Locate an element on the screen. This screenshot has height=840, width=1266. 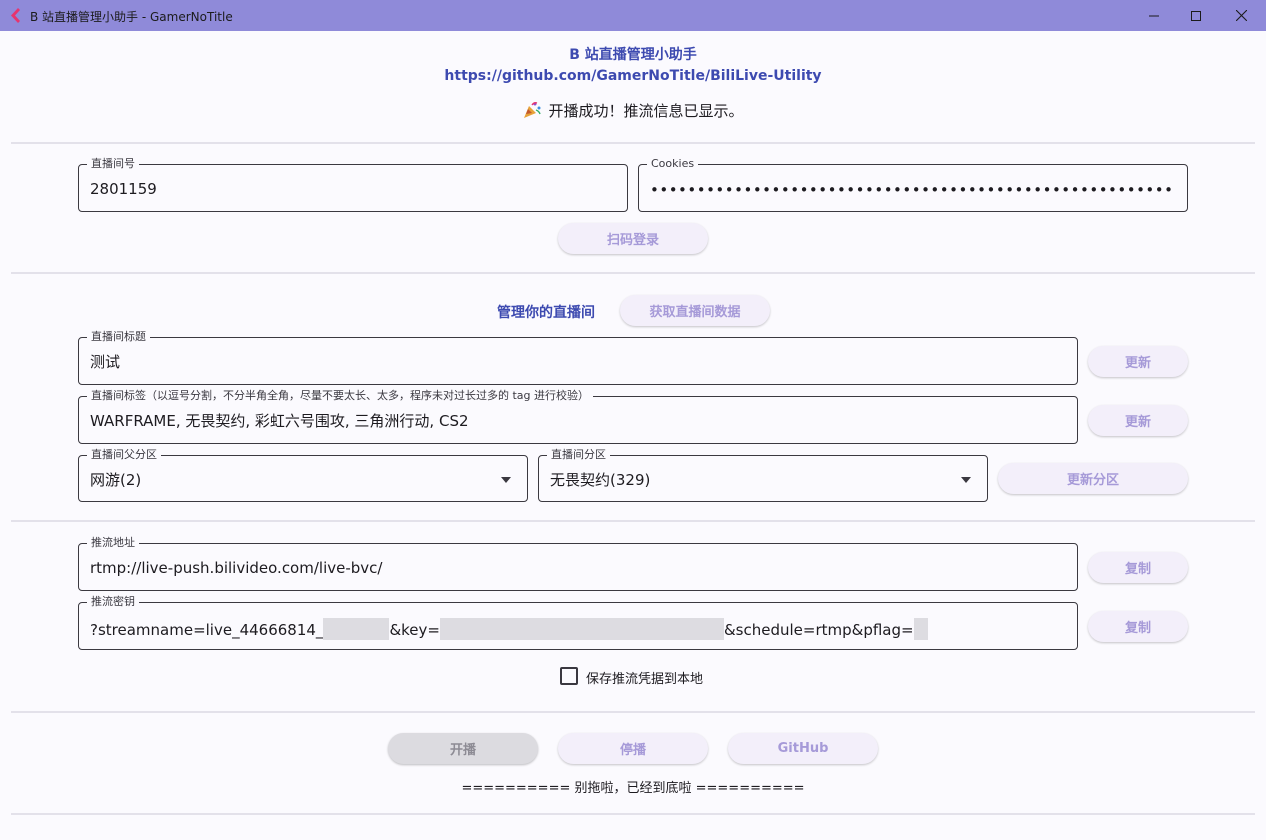
stream-address-value: rtmp://live-push.bilivideo.com/live-bvc/ is located at coordinates (236, 568).